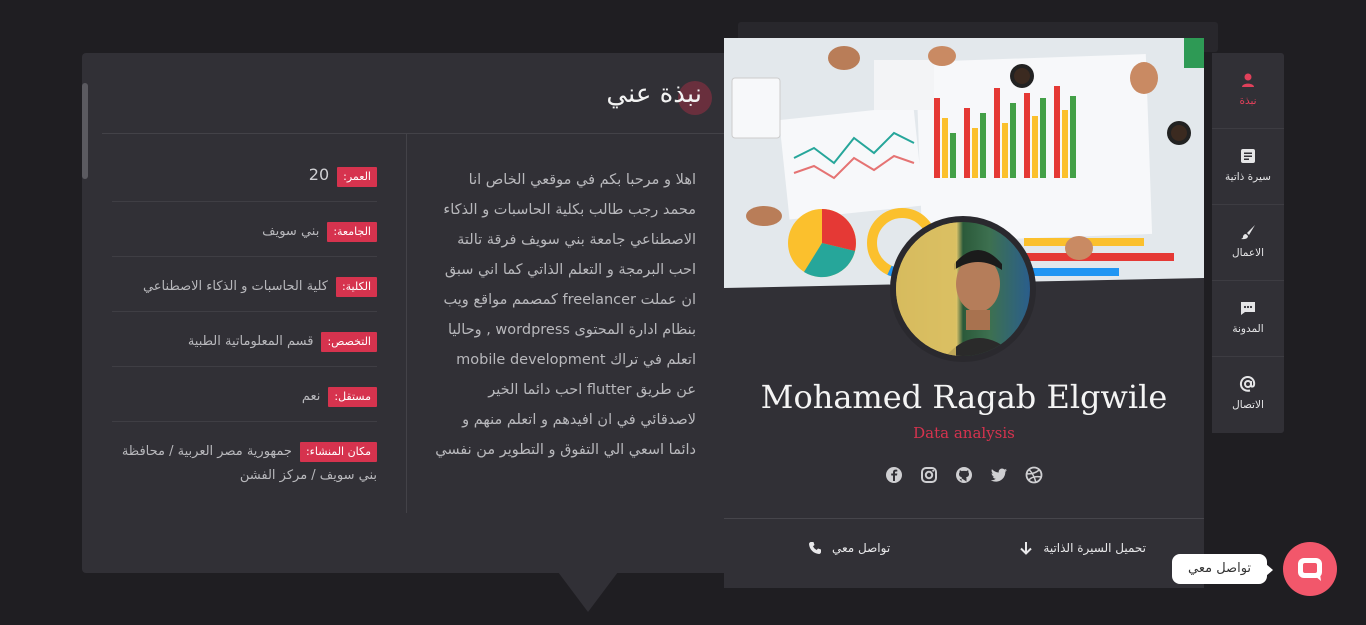 The width and height of the screenshot is (1366, 625). What do you see at coordinates (1248, 232) in the screenshot?
I see `brush-icon` at bounding box center [1248, 232].